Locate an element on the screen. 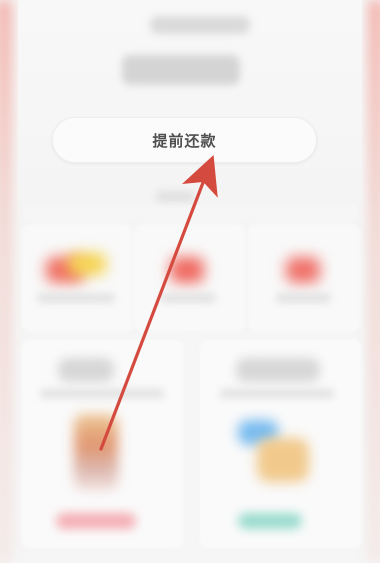  blurred-note is located at coordinates (175, 196).